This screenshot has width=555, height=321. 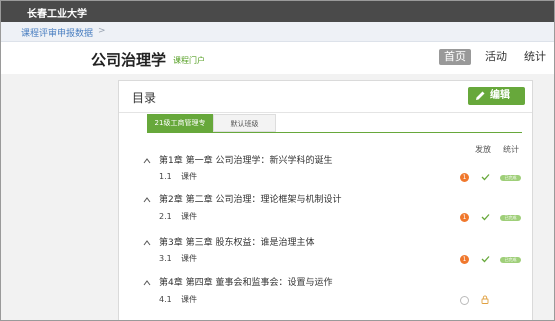 I want to click on course-portal-label: 课程门户, so click(x=189, y=60).